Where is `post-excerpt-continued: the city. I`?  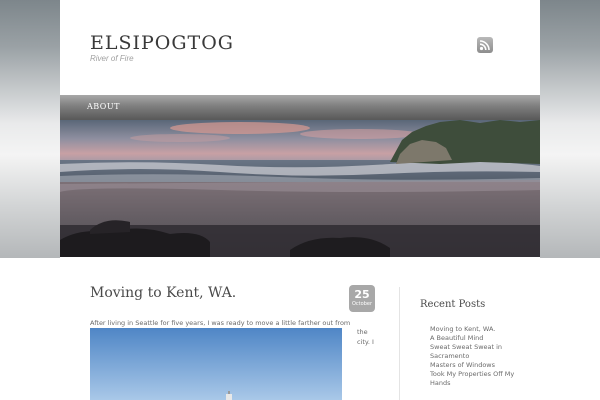
post-excerpt-continued: the city. I is located at coordinates (365, 337).